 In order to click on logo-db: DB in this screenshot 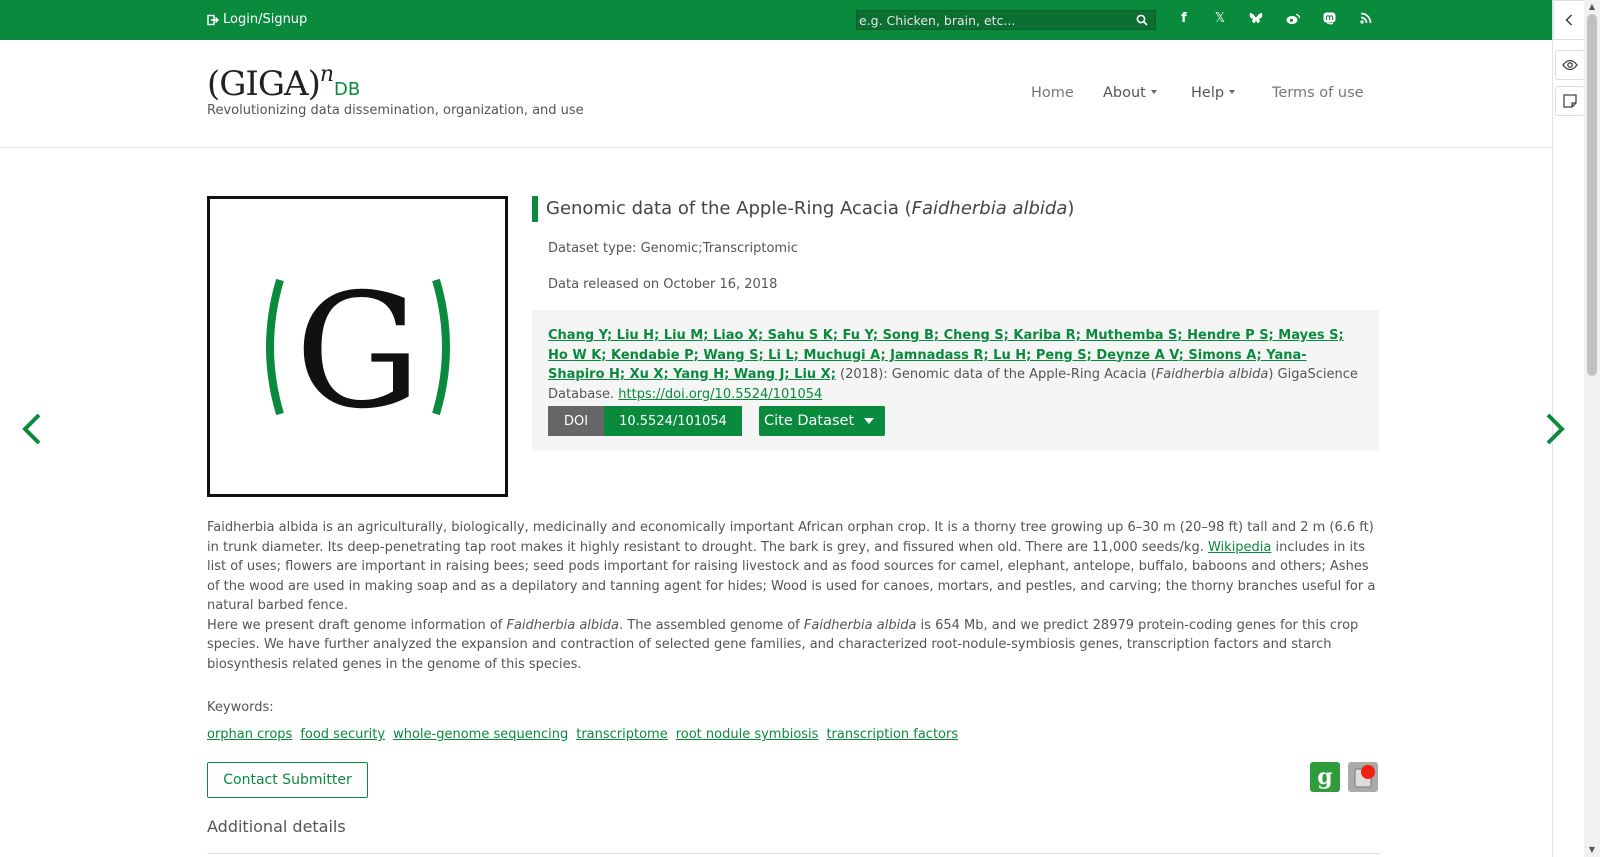, I will do `click(347, 89)`.